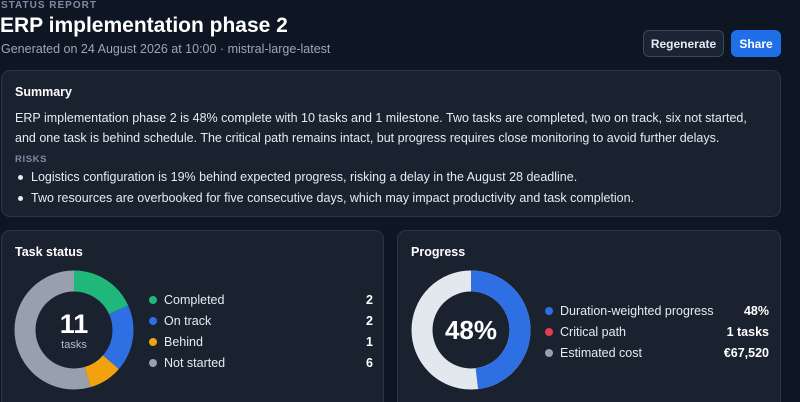  I want to click on donut-center: 11 tasks, so click(74, 330).